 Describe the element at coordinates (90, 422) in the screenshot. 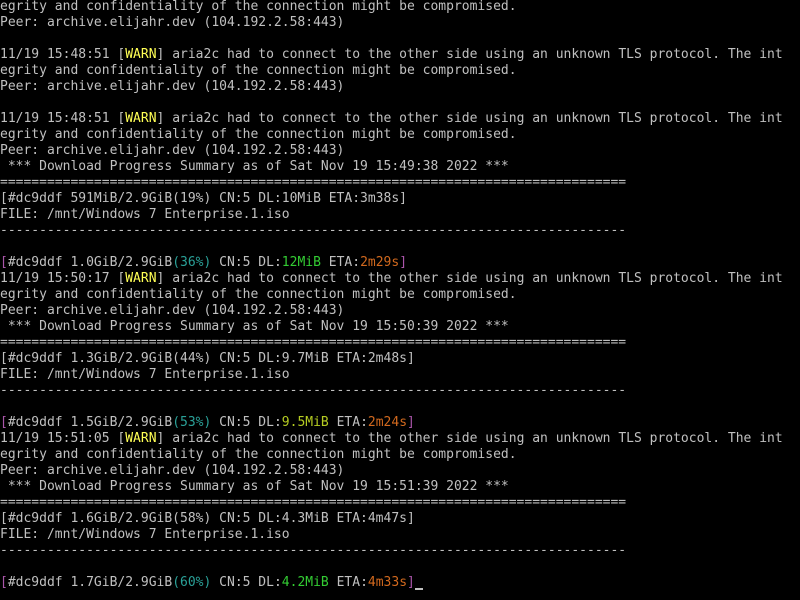

I see `terminal-text: #dc9ddf 1.5GiB/2.9GiB` at that location.